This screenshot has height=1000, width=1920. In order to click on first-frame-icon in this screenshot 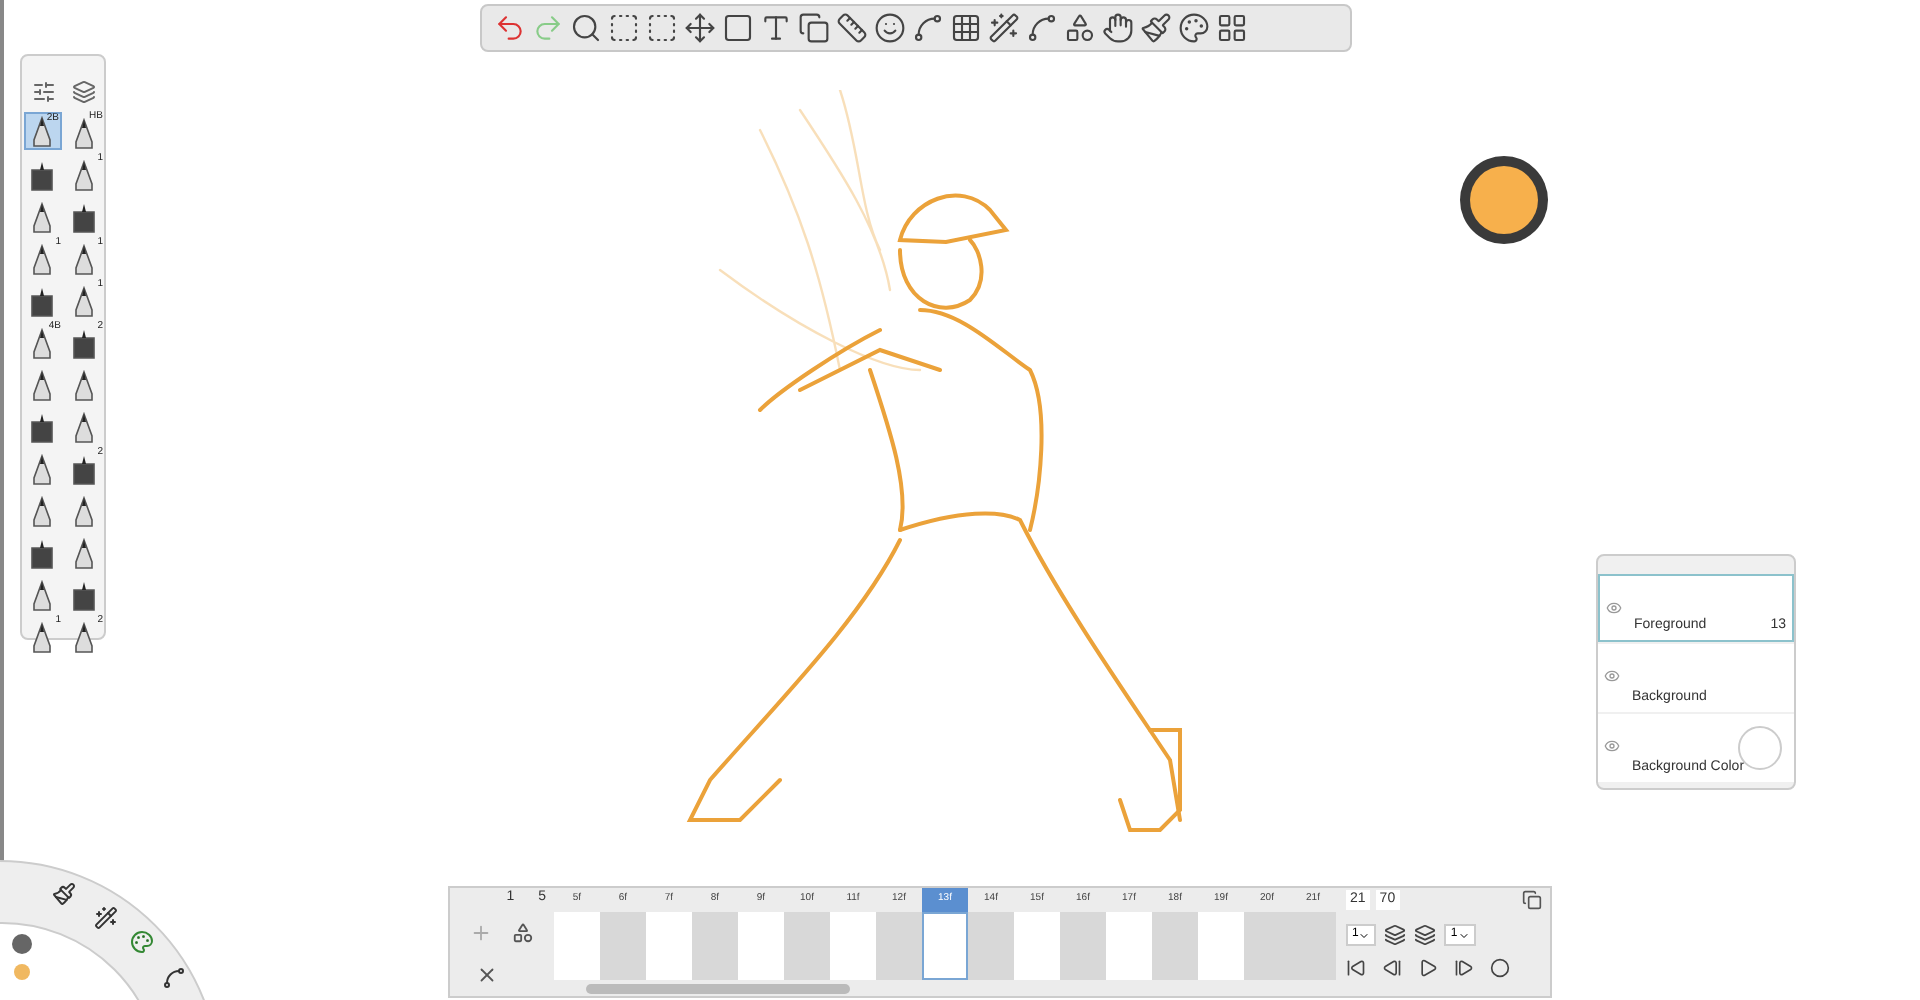, I will do `click(1356, 968)`.